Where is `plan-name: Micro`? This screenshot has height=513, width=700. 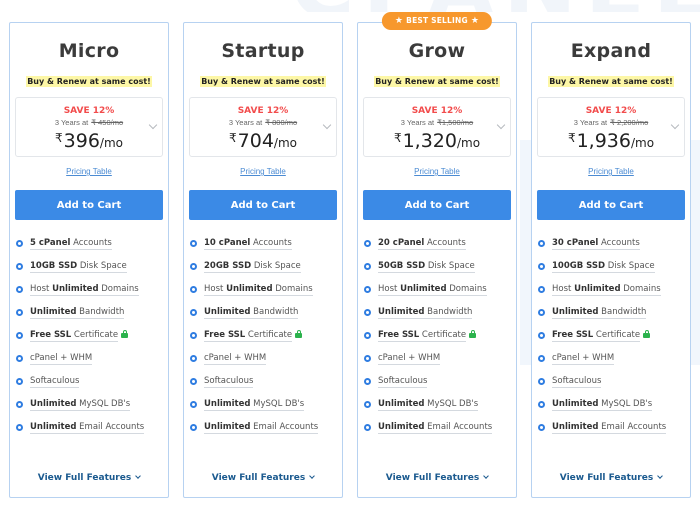
plan-name: Micro is located at coordinates (89, 51).